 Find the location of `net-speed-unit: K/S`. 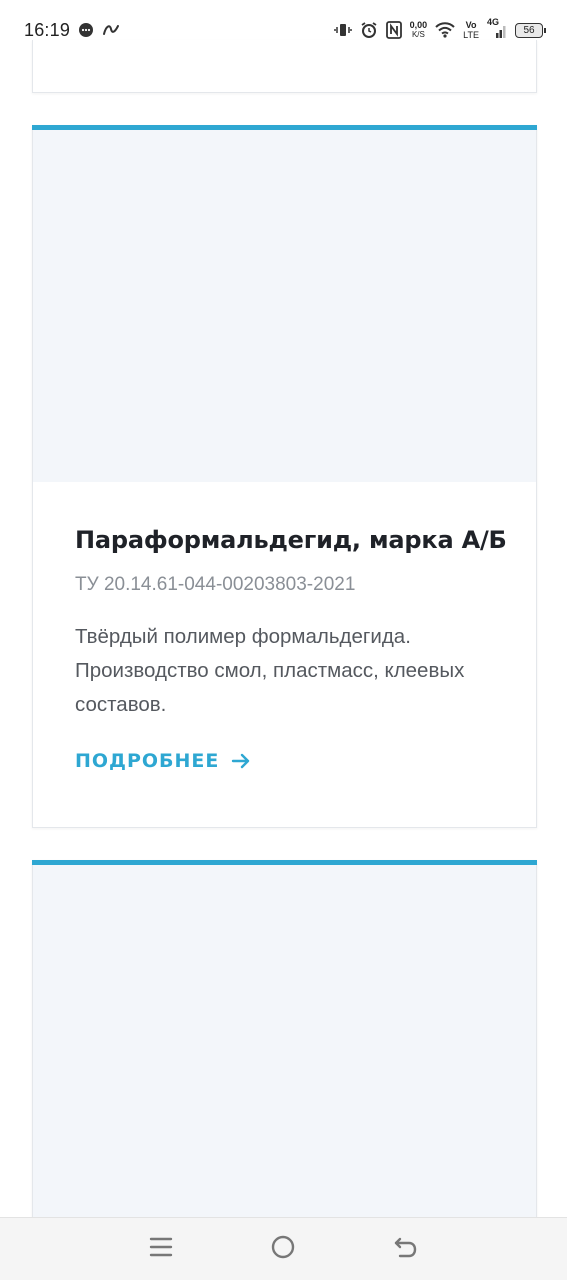

net-speed-unit: K/S is located at coordinates (418, 34).